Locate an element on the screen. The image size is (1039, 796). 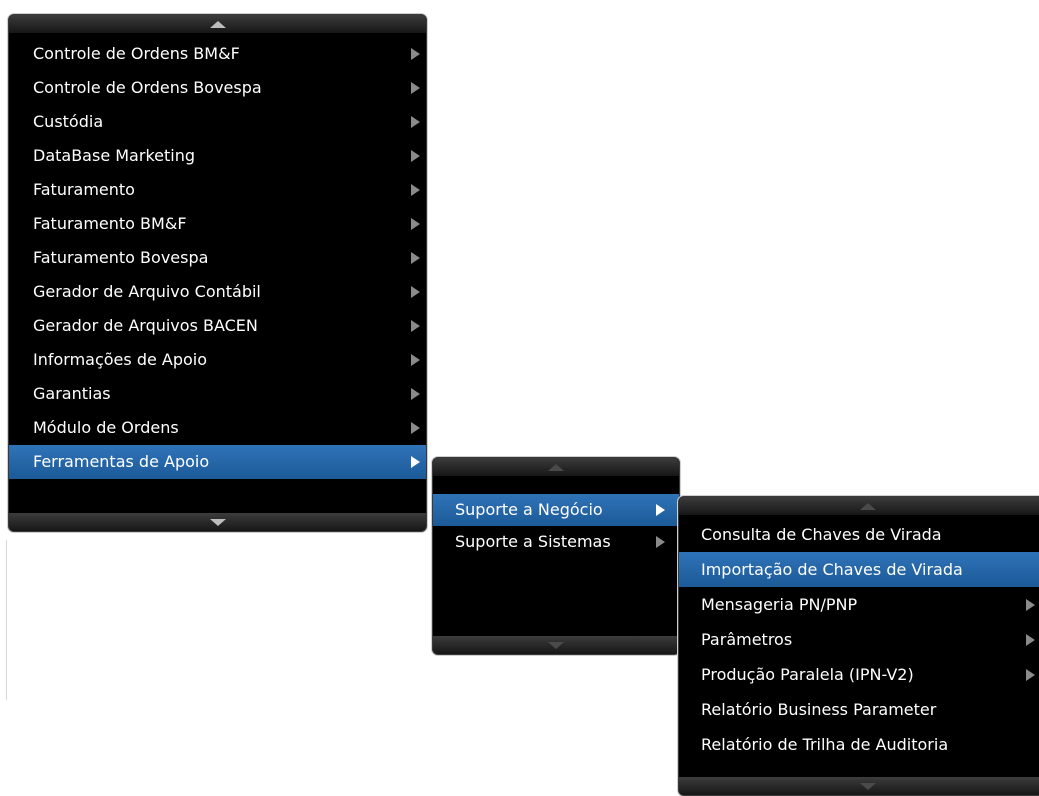
menu-item-ferramentas-apoio: Ferramentas de Apoio is located at coordinates (217, 462).